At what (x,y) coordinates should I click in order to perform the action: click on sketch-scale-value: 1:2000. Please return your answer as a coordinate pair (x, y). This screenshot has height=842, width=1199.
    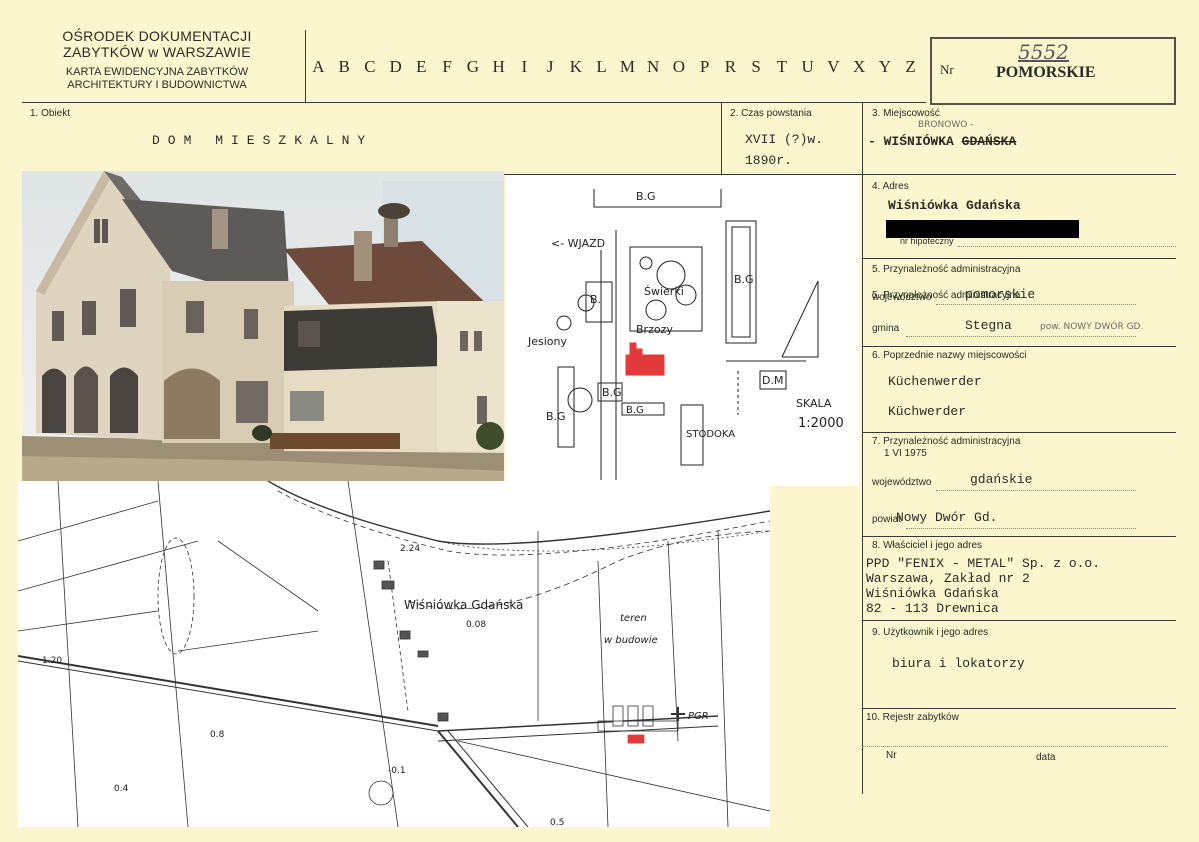
    Looking at the image, I should click on (821, 423).